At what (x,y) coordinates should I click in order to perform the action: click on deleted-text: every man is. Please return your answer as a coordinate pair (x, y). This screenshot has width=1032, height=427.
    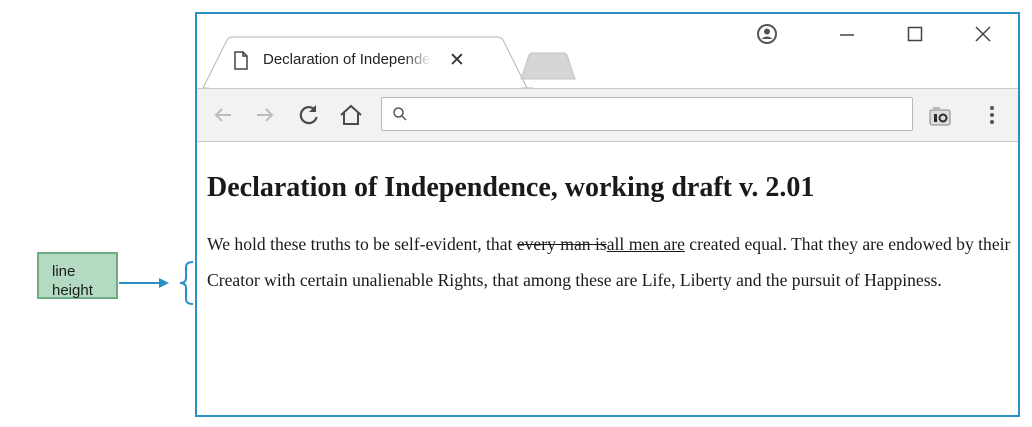
    Looking at the image, I should click on (561, 244).